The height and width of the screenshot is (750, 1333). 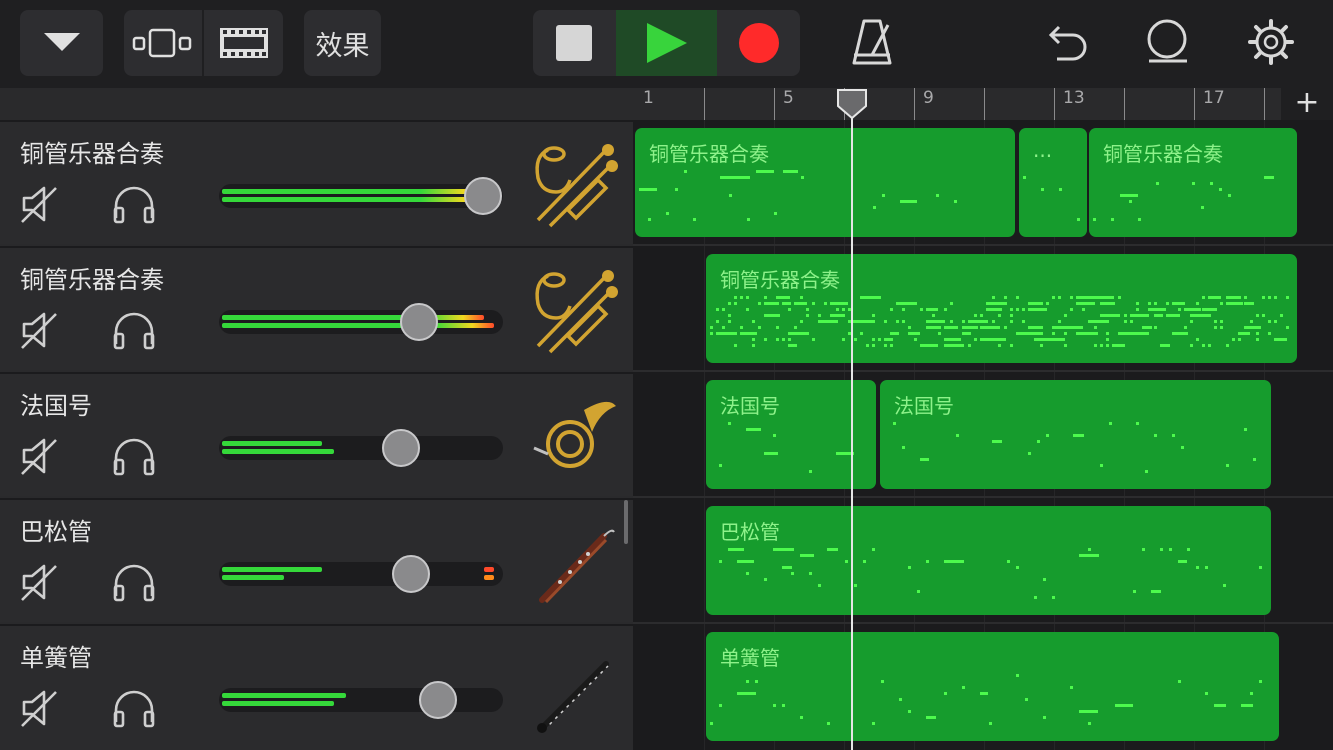 I want to click on bar-ruler: 1 5 9 13 17 +, so click(x=983, y=104).